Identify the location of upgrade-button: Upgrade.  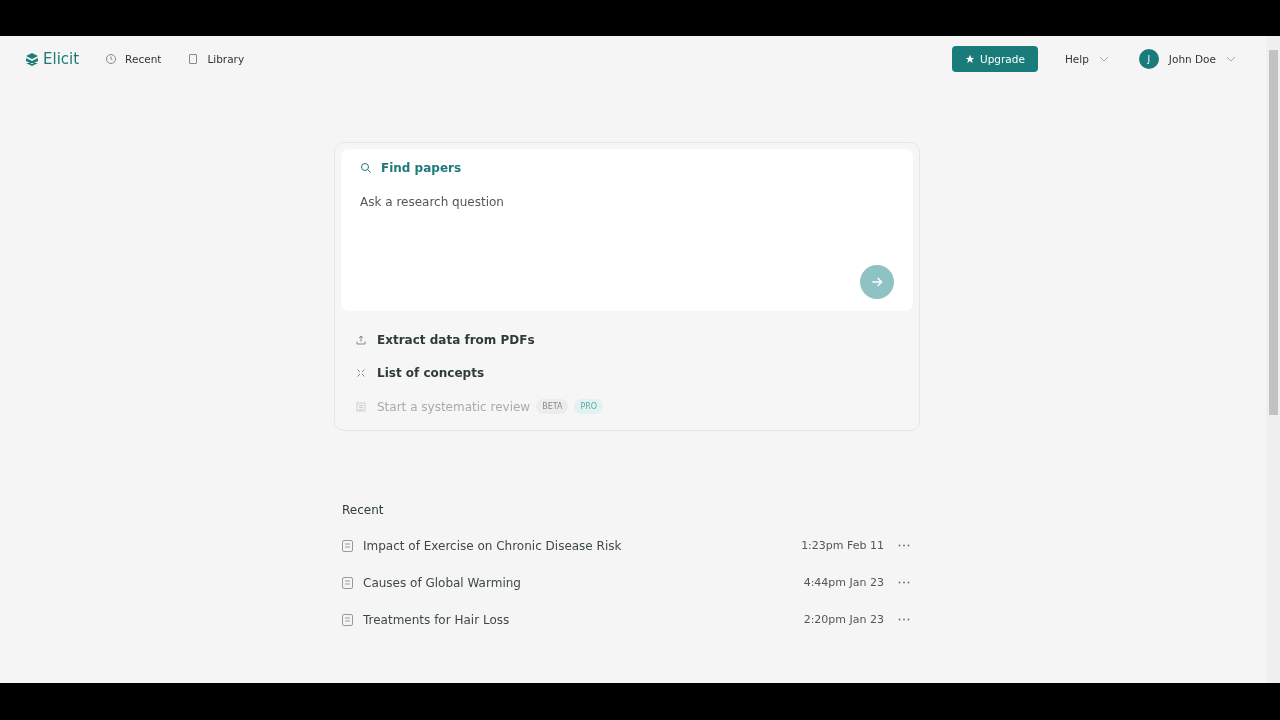
(995, 59).